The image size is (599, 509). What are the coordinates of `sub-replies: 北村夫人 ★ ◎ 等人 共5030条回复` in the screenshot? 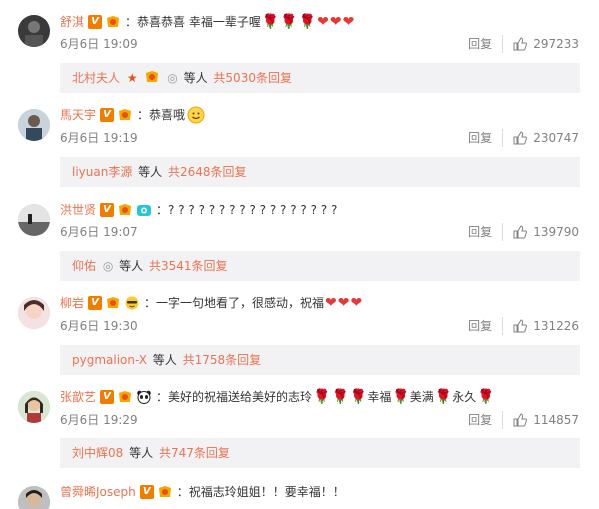 It's located at (320, 78).